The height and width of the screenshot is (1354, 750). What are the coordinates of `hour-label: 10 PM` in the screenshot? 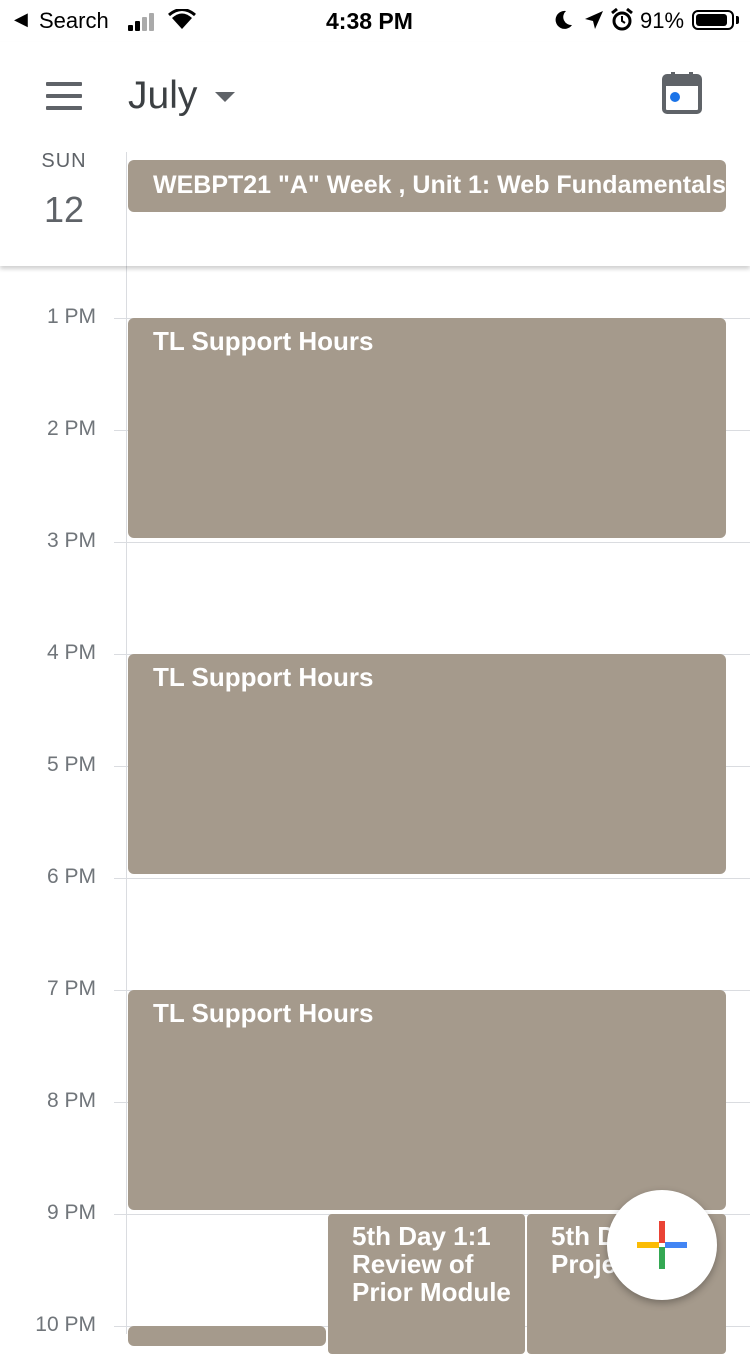 It's located at (65, 1324).